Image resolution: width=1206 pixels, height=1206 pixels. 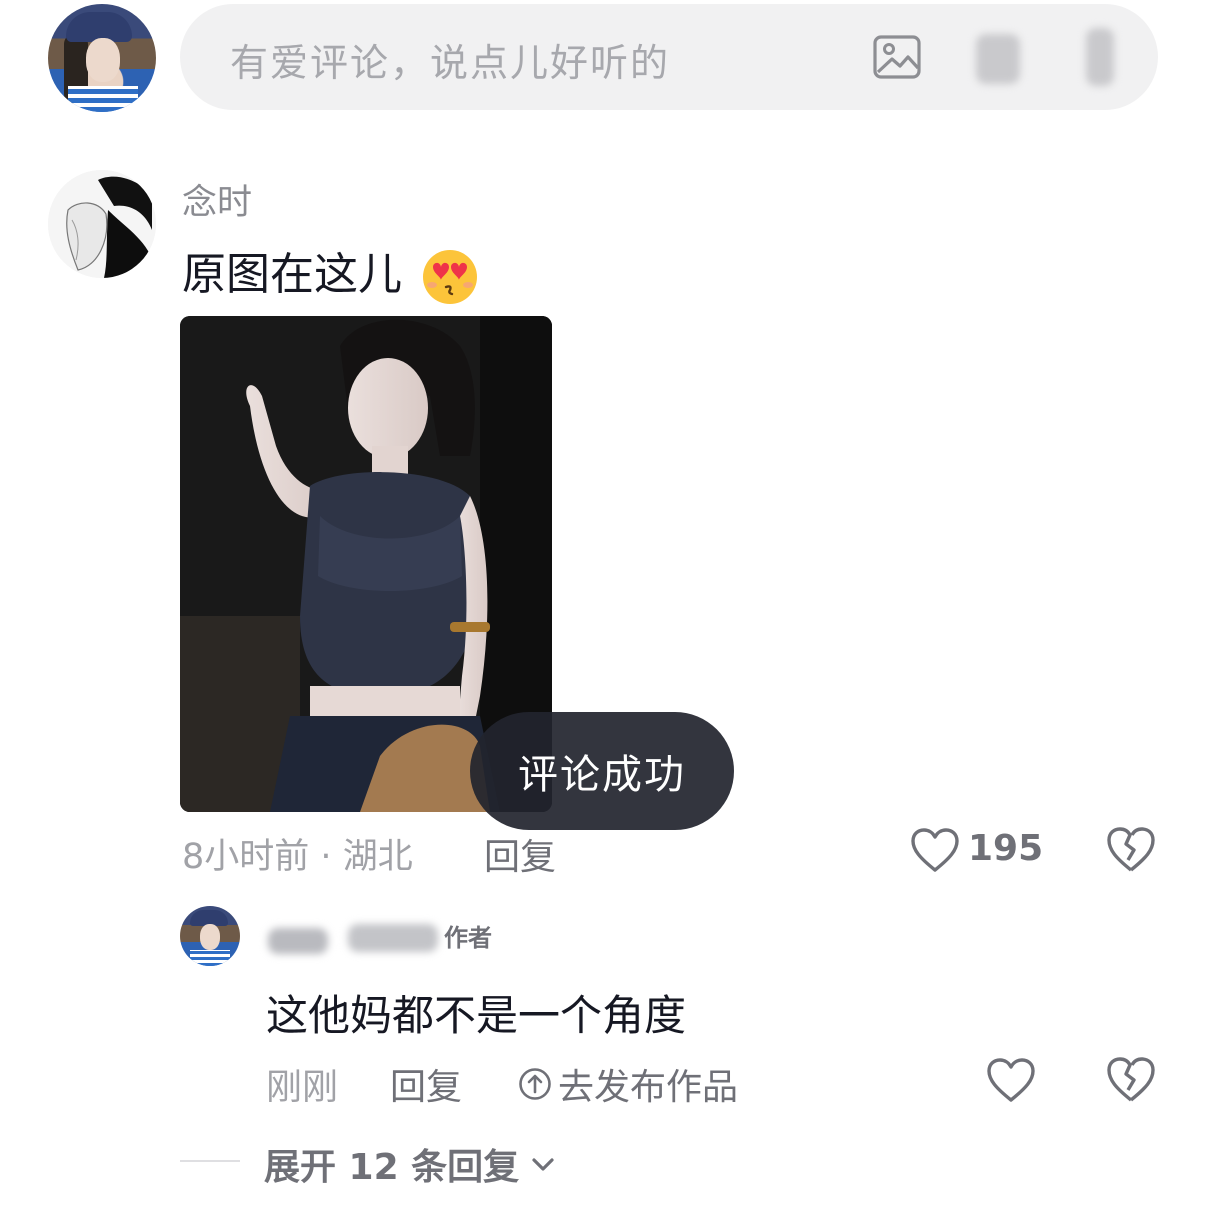 What do you see at coordinates (935, 851) in the screenshot?
I see `heart-icon` at bounding box center [935, 851].